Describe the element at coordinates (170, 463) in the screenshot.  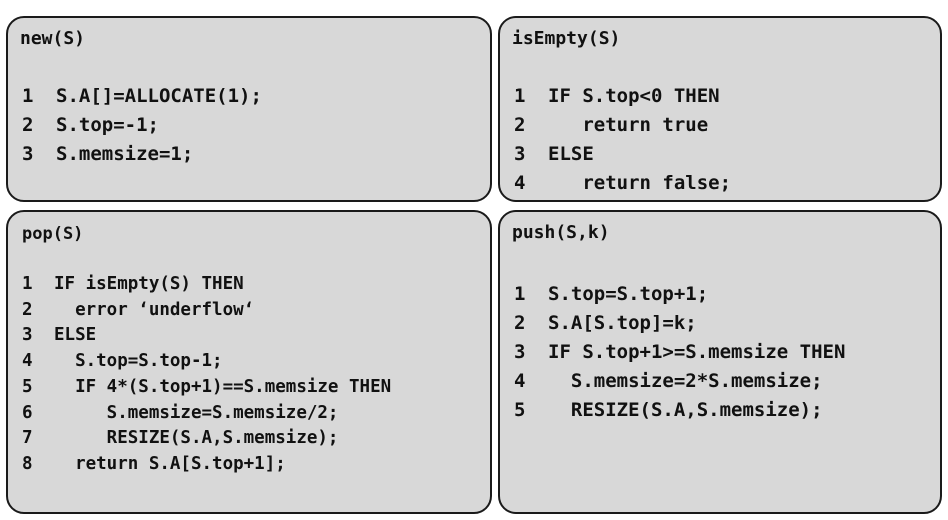
I see `code-text: return S.A[S.top+1];` at that location.